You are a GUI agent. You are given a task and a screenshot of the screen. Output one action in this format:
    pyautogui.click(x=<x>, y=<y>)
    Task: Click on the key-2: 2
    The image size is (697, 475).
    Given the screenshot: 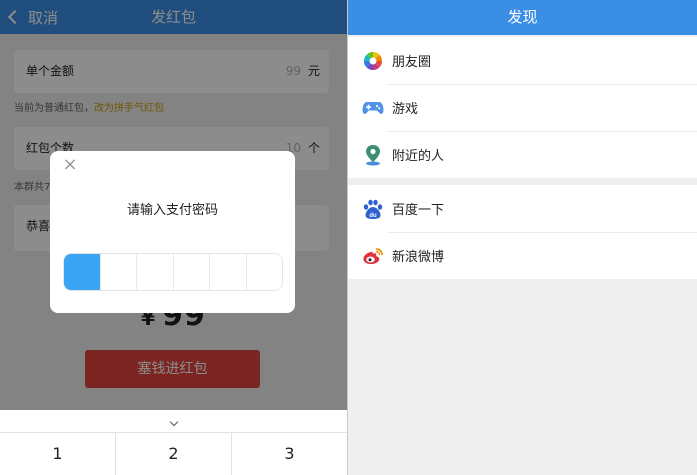 What is the action you would take?
    pyautogui.click(x=174, y=454)
    